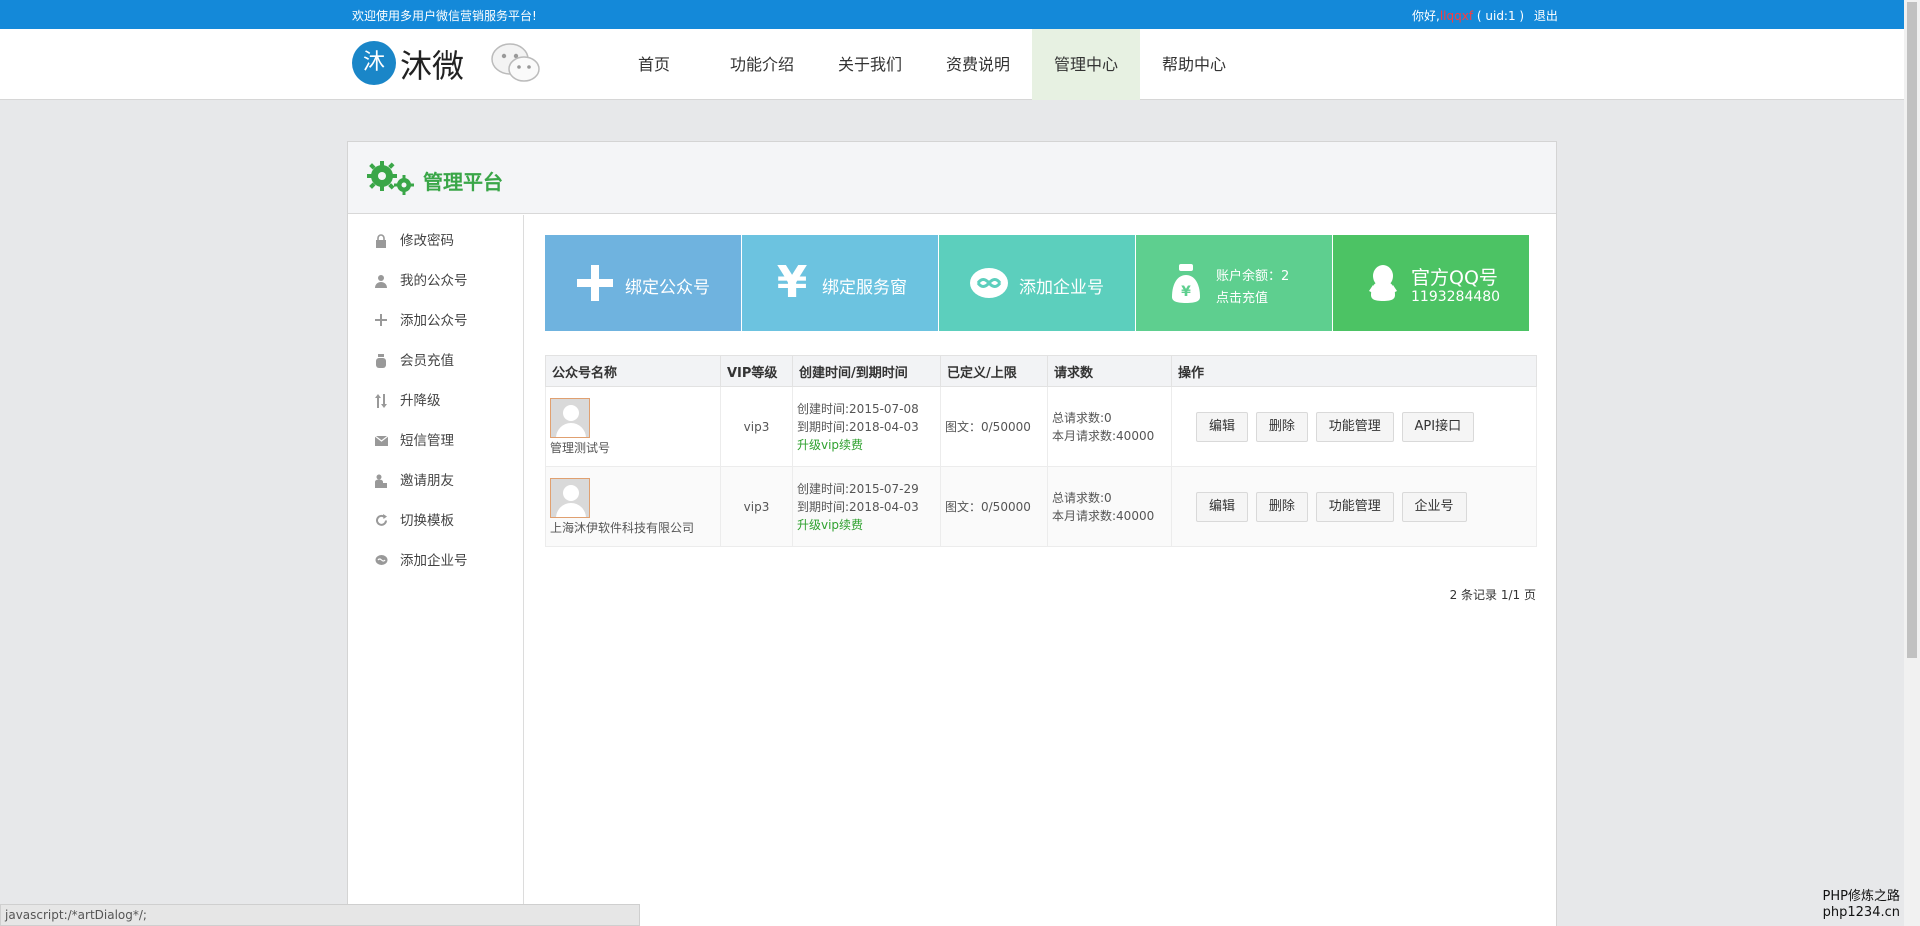  I want to click on table-header-row: 公众号名称 VIP等级 创建时间/到期时间 已定义/上限 请求数 操作, so click(1041, 371).